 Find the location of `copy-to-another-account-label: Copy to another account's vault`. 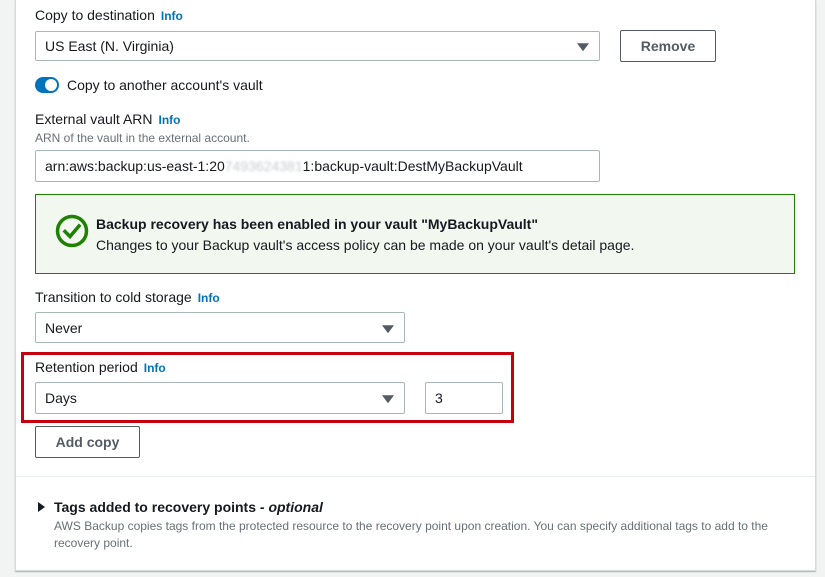

copy-to-another-account-label: Copy to another account's vault is located at coordinates (165, 85).